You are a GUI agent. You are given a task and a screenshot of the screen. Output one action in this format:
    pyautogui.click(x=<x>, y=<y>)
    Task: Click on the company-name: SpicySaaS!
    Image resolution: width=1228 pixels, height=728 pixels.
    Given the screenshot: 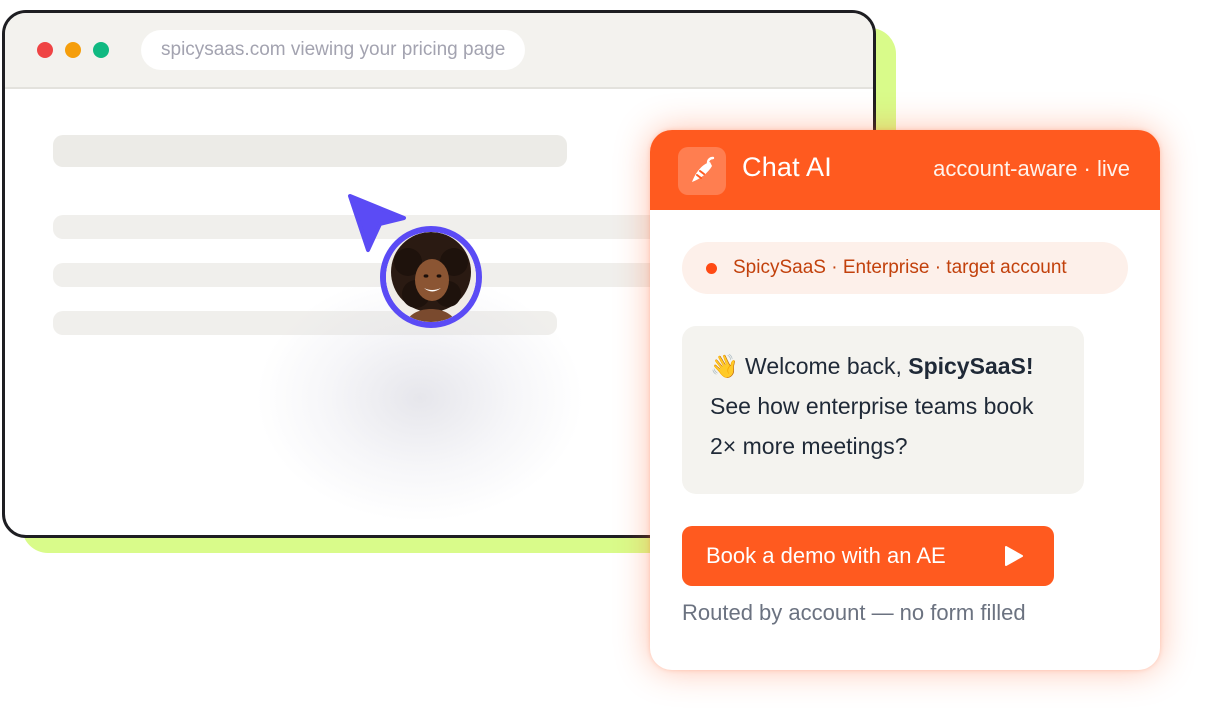 What is the action you would take?
    pyautogui.click(x=971, y=366)
    